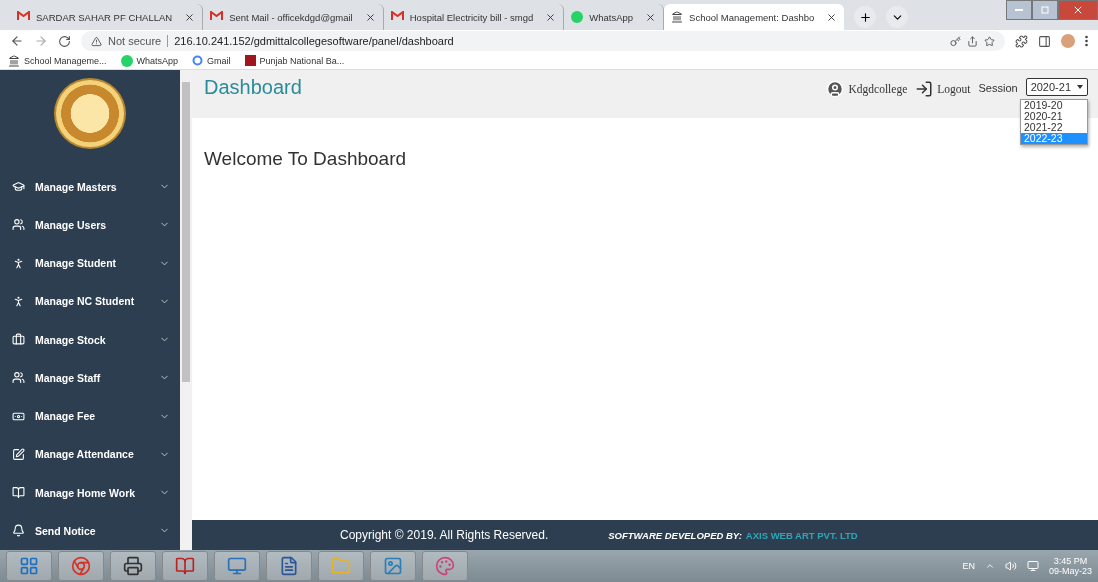  I want to click on session-label: Session, so click(998, 88).